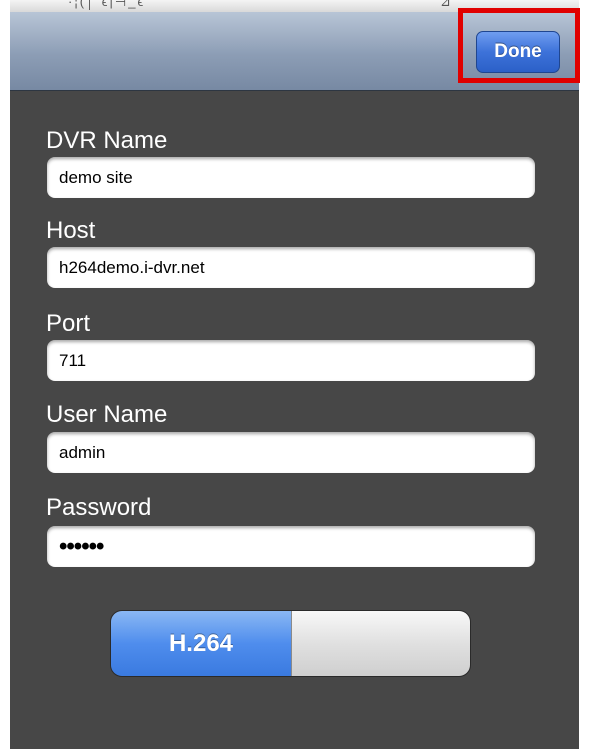 The height and width of the screenshot is (749, 590). Describe the element at coordinates (294, 6) in the screenshot. I see `status-bar: ·¦(│ ϵ|⊣_ϵ ⊿` at that location.